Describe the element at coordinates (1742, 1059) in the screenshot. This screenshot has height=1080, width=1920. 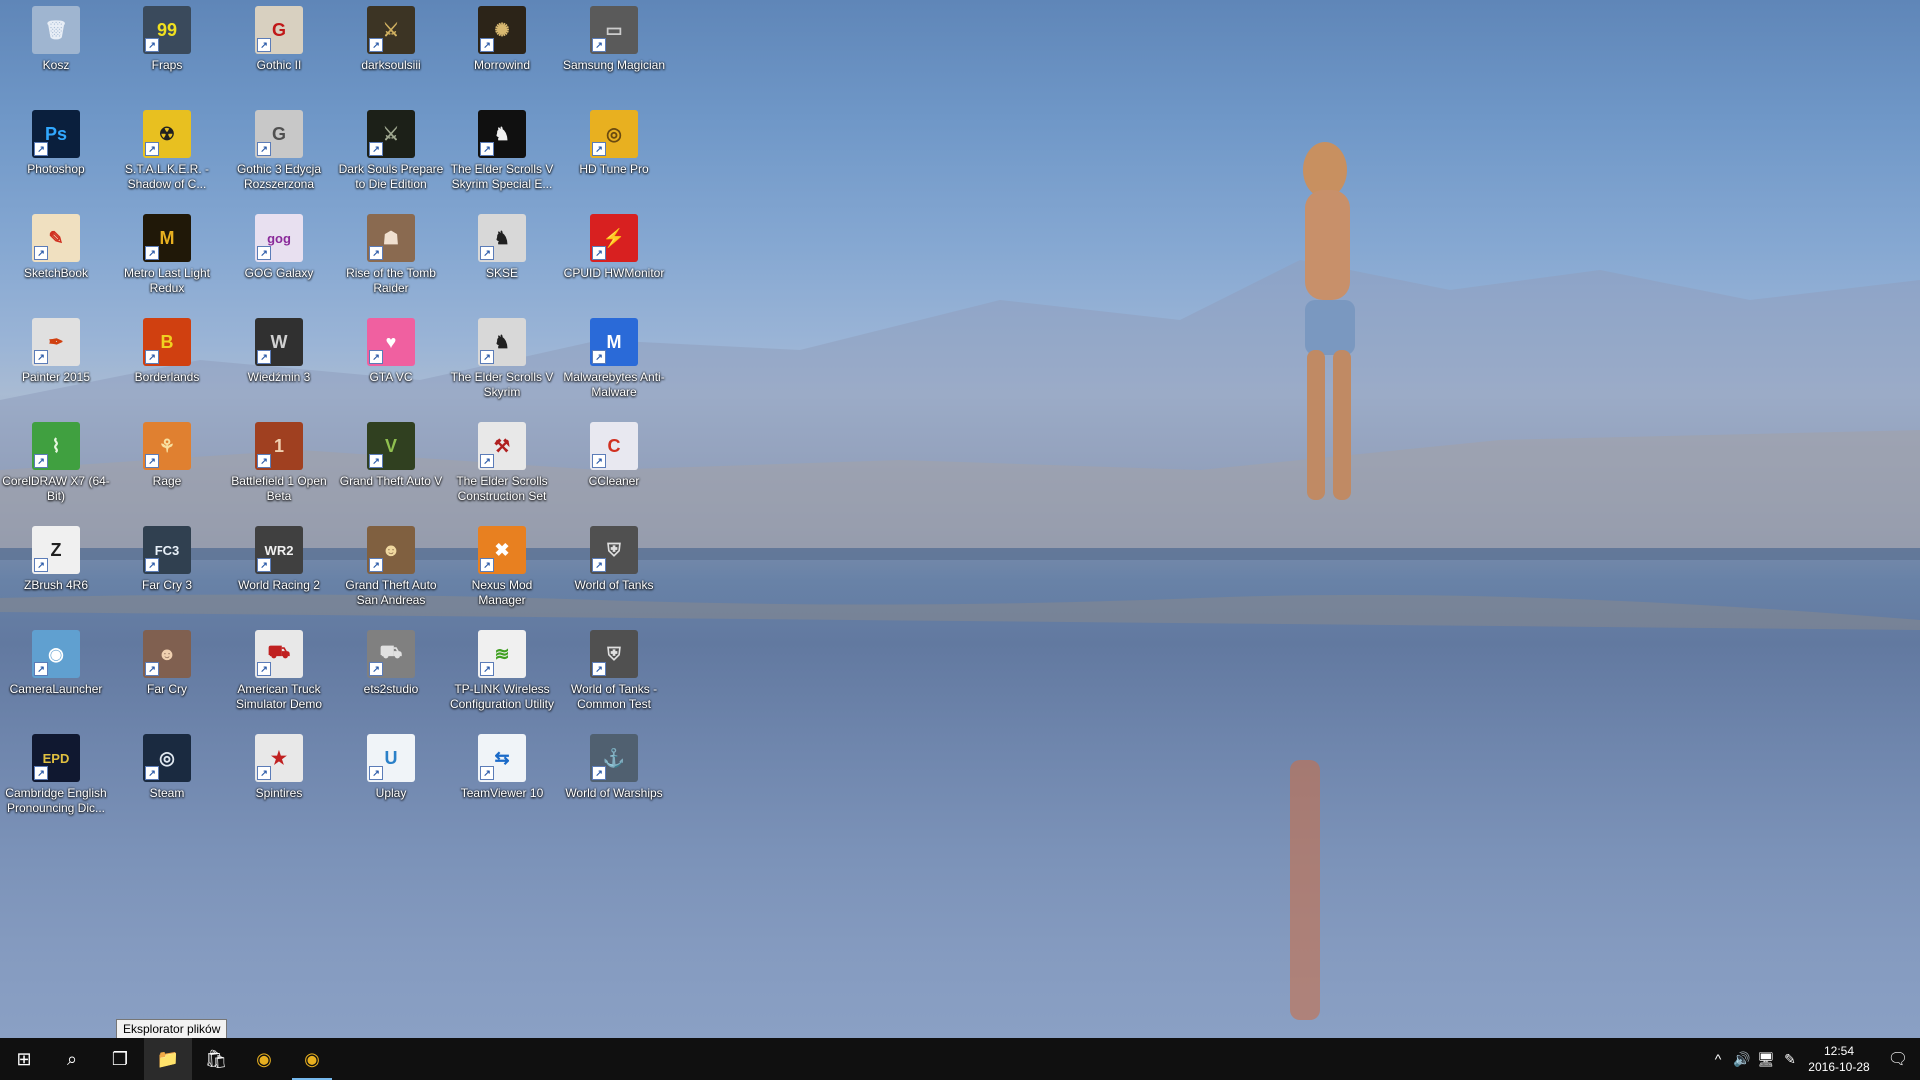
I see `volume-icon: 🔊` at that location.